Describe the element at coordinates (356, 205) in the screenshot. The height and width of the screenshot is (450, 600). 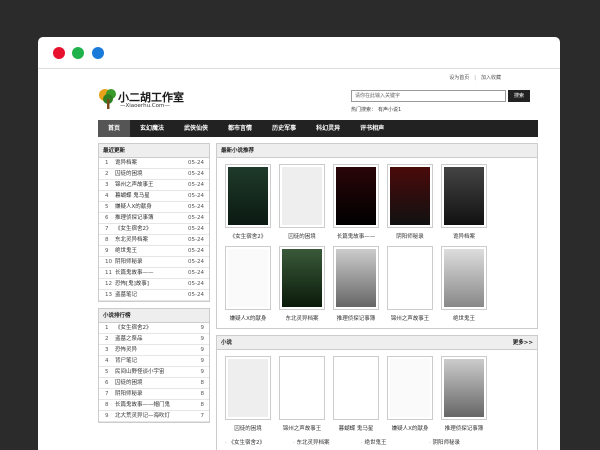
I see `book-card: 长篇鬼故事——` at that location.